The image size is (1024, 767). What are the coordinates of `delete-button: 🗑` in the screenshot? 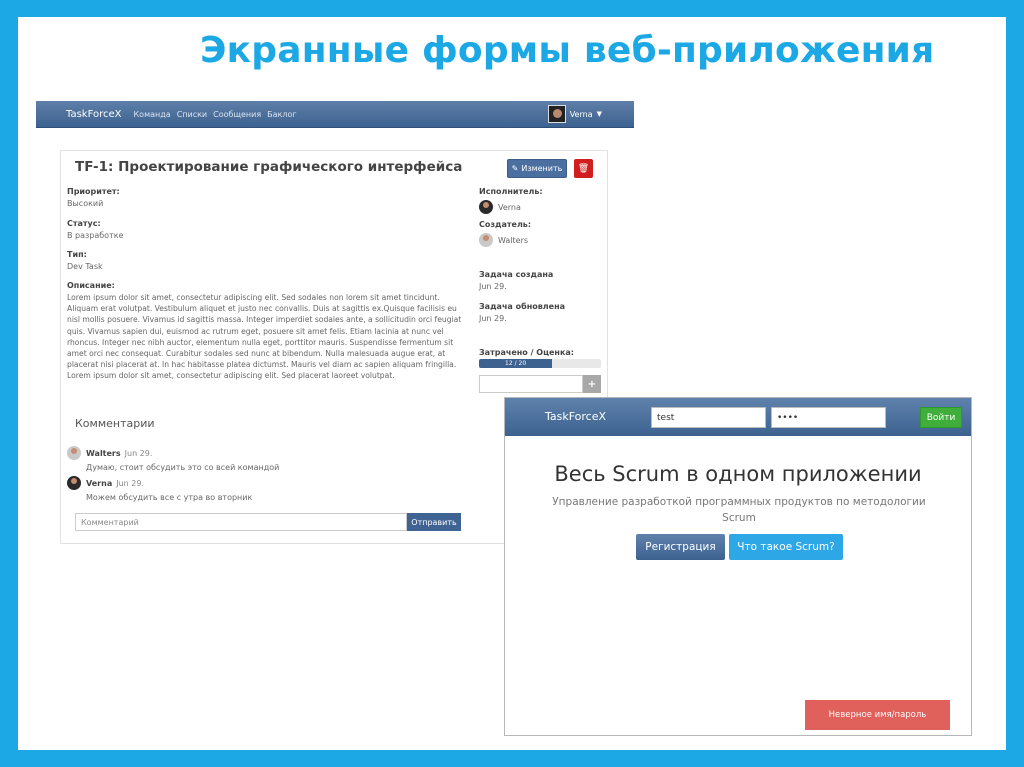 It's located at (583, 168).